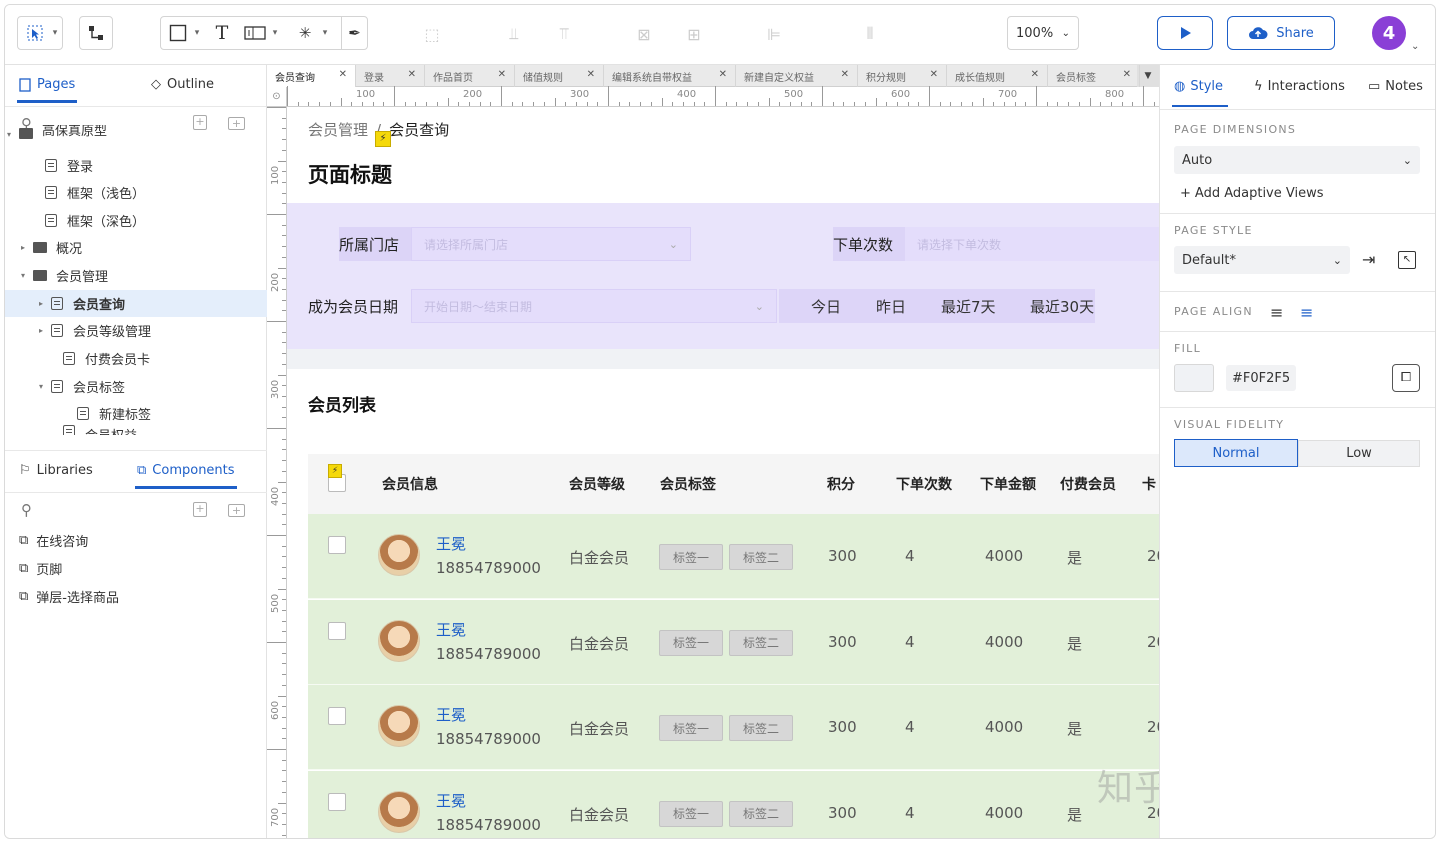  I want to click on tab-notes: ▭ Notes, so click(1395, 86).